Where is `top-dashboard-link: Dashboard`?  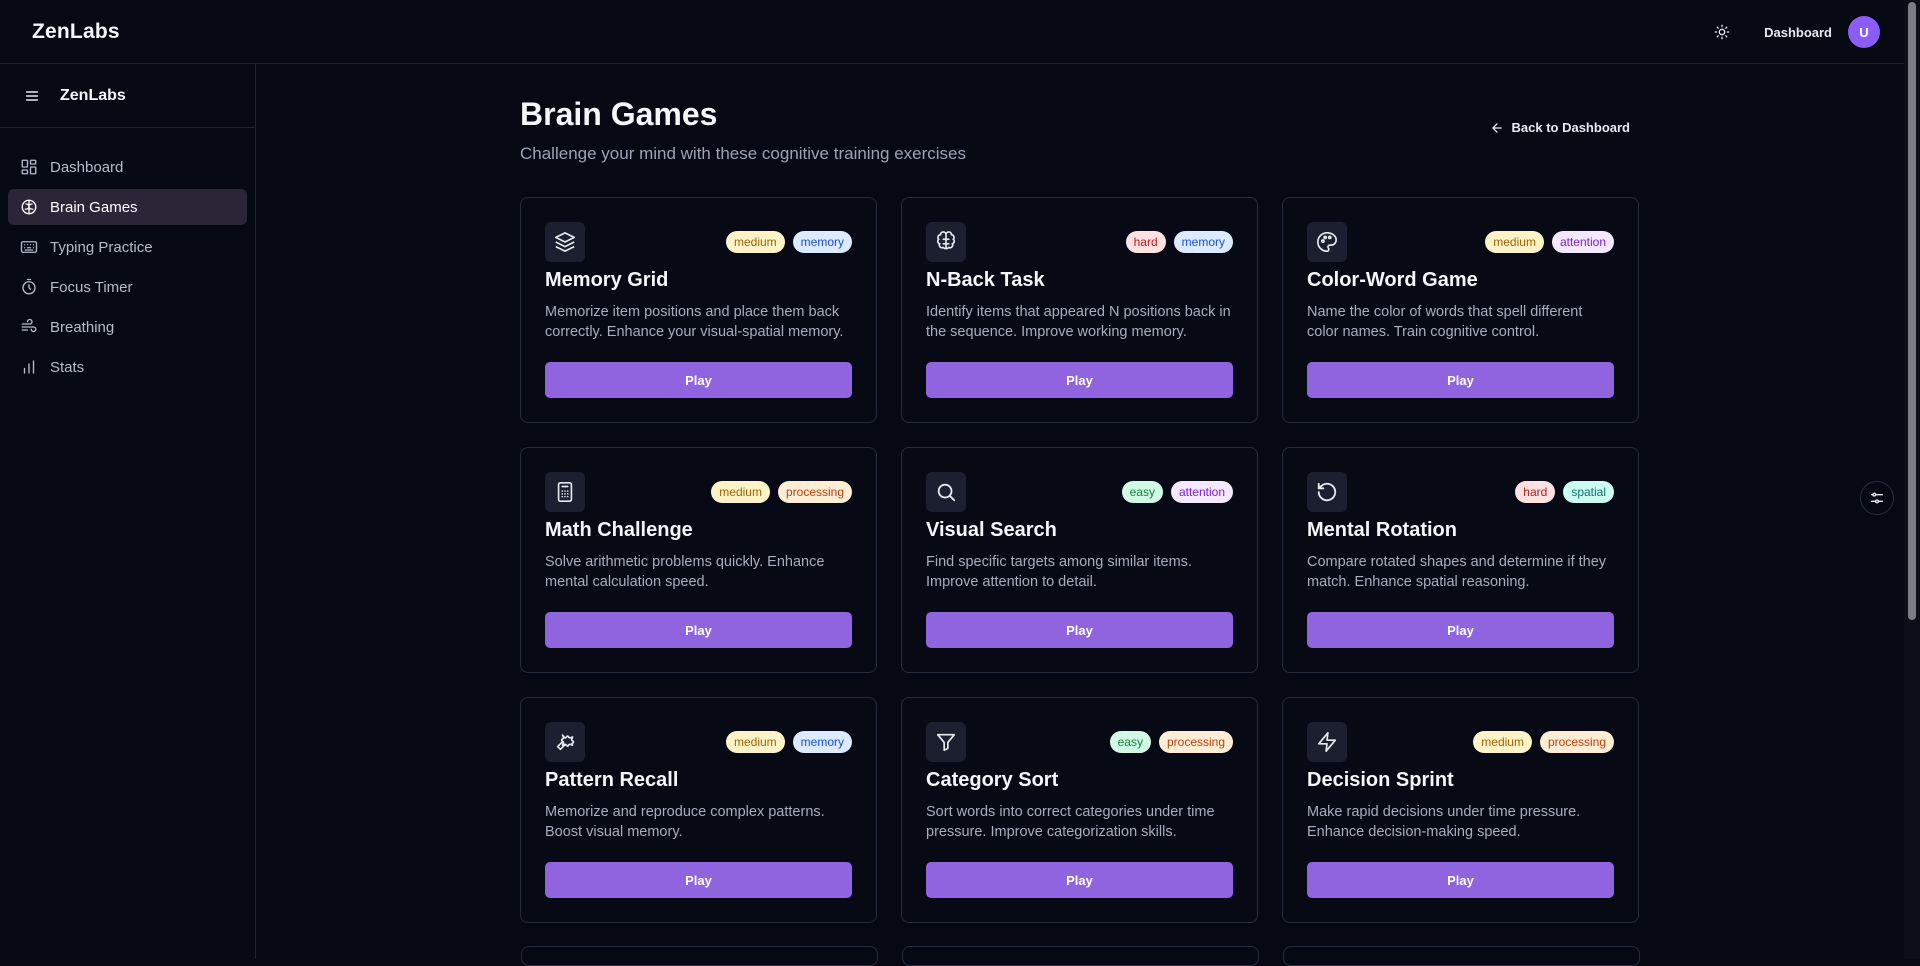 top-dashboard-link: Dashboard is located at coordinates (1798, 32).